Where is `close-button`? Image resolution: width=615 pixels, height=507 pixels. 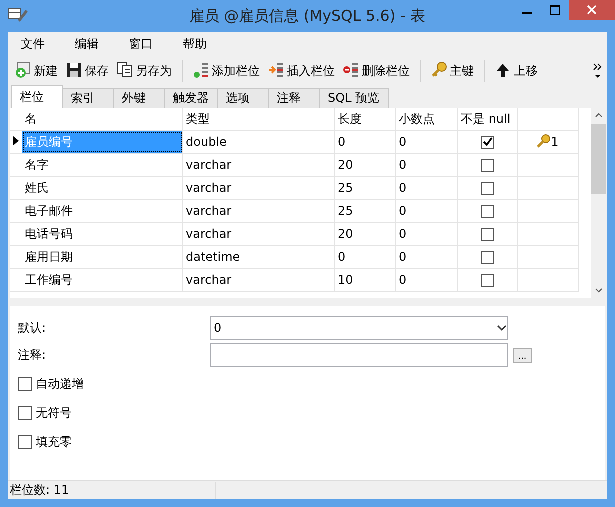
close-button is located at coordinates (592, 10).